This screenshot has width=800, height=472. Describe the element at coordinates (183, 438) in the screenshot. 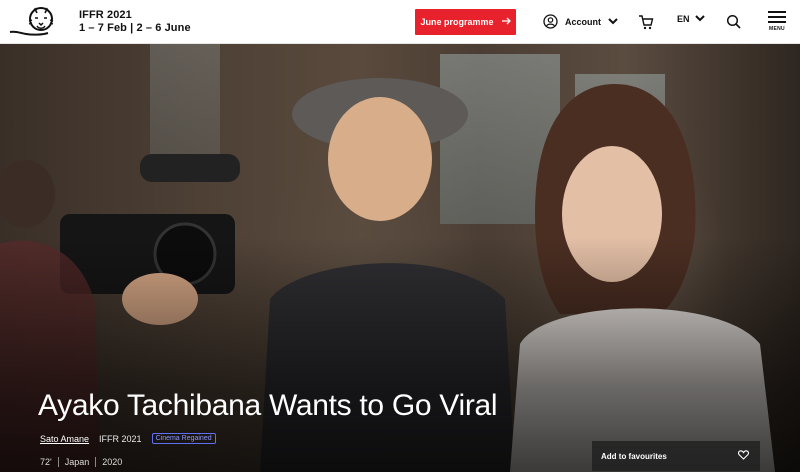

I see `section-badge: Cinema Regained` at that location.